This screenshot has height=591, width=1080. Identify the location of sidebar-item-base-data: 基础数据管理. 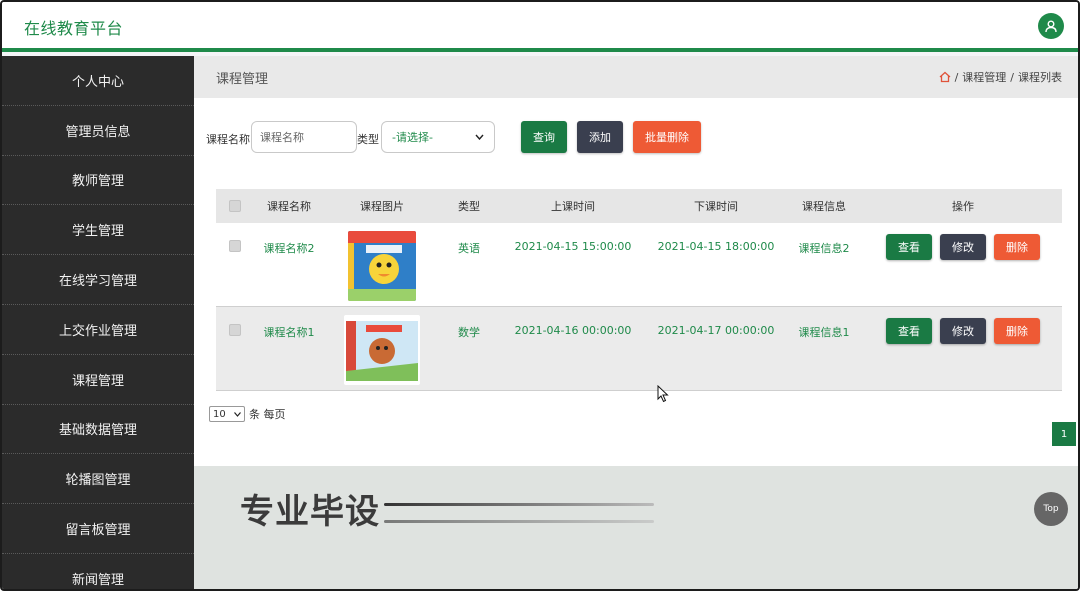
(98, 430).